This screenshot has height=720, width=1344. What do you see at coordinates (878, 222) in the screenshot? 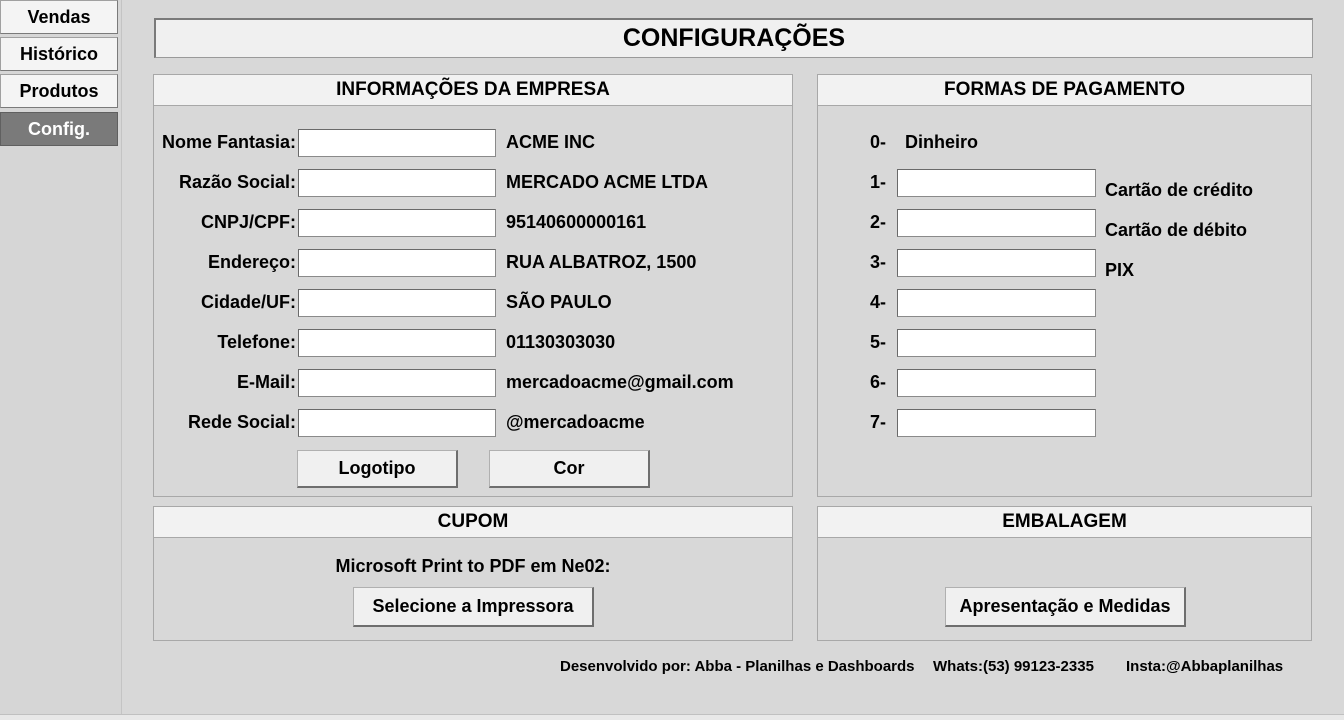
I see `payment-num: 2-` at bounding box center [878, 222].